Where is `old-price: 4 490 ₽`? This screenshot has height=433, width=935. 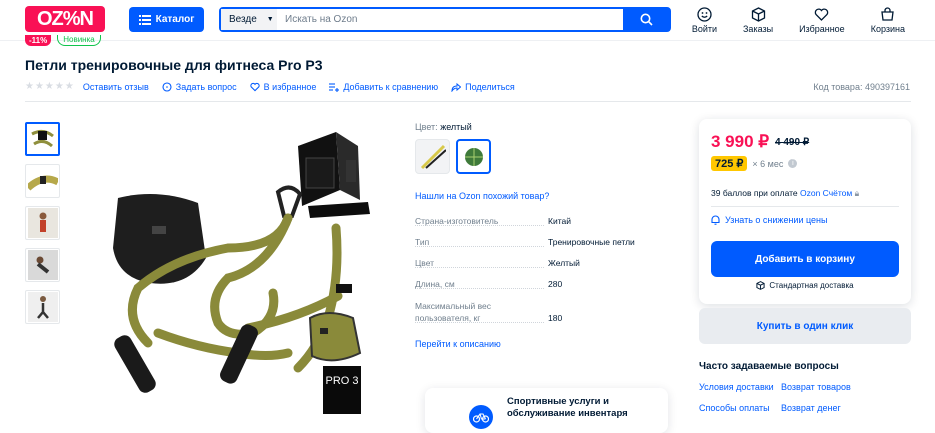 old-price: 4 490 ₽ is located at coordinates (792, 142).